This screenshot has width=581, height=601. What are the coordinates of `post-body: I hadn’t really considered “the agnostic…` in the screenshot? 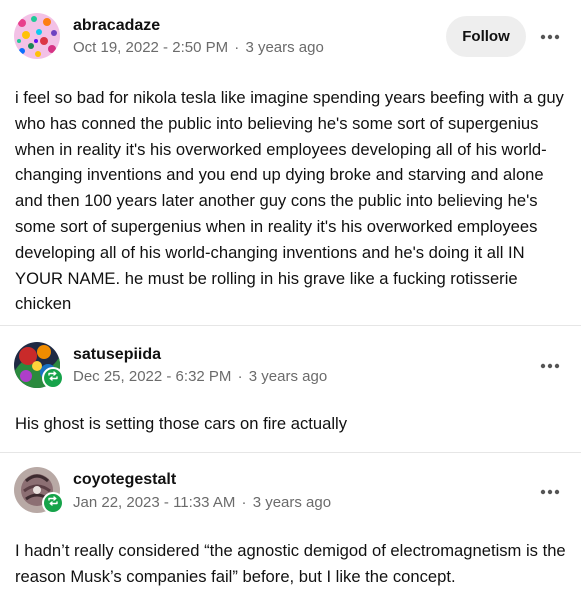 It's located at (290, 563).